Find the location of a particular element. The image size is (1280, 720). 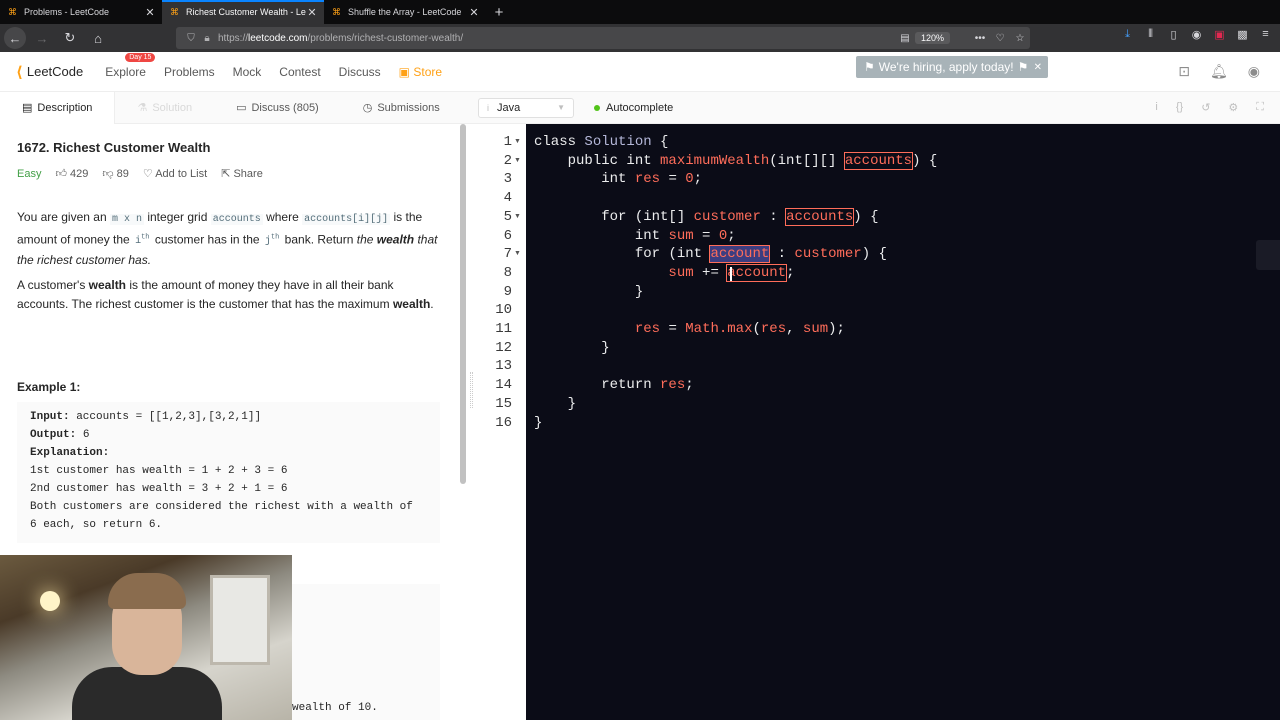

nav-explore: Explore Day 15 is located at coordinates (130, 65).